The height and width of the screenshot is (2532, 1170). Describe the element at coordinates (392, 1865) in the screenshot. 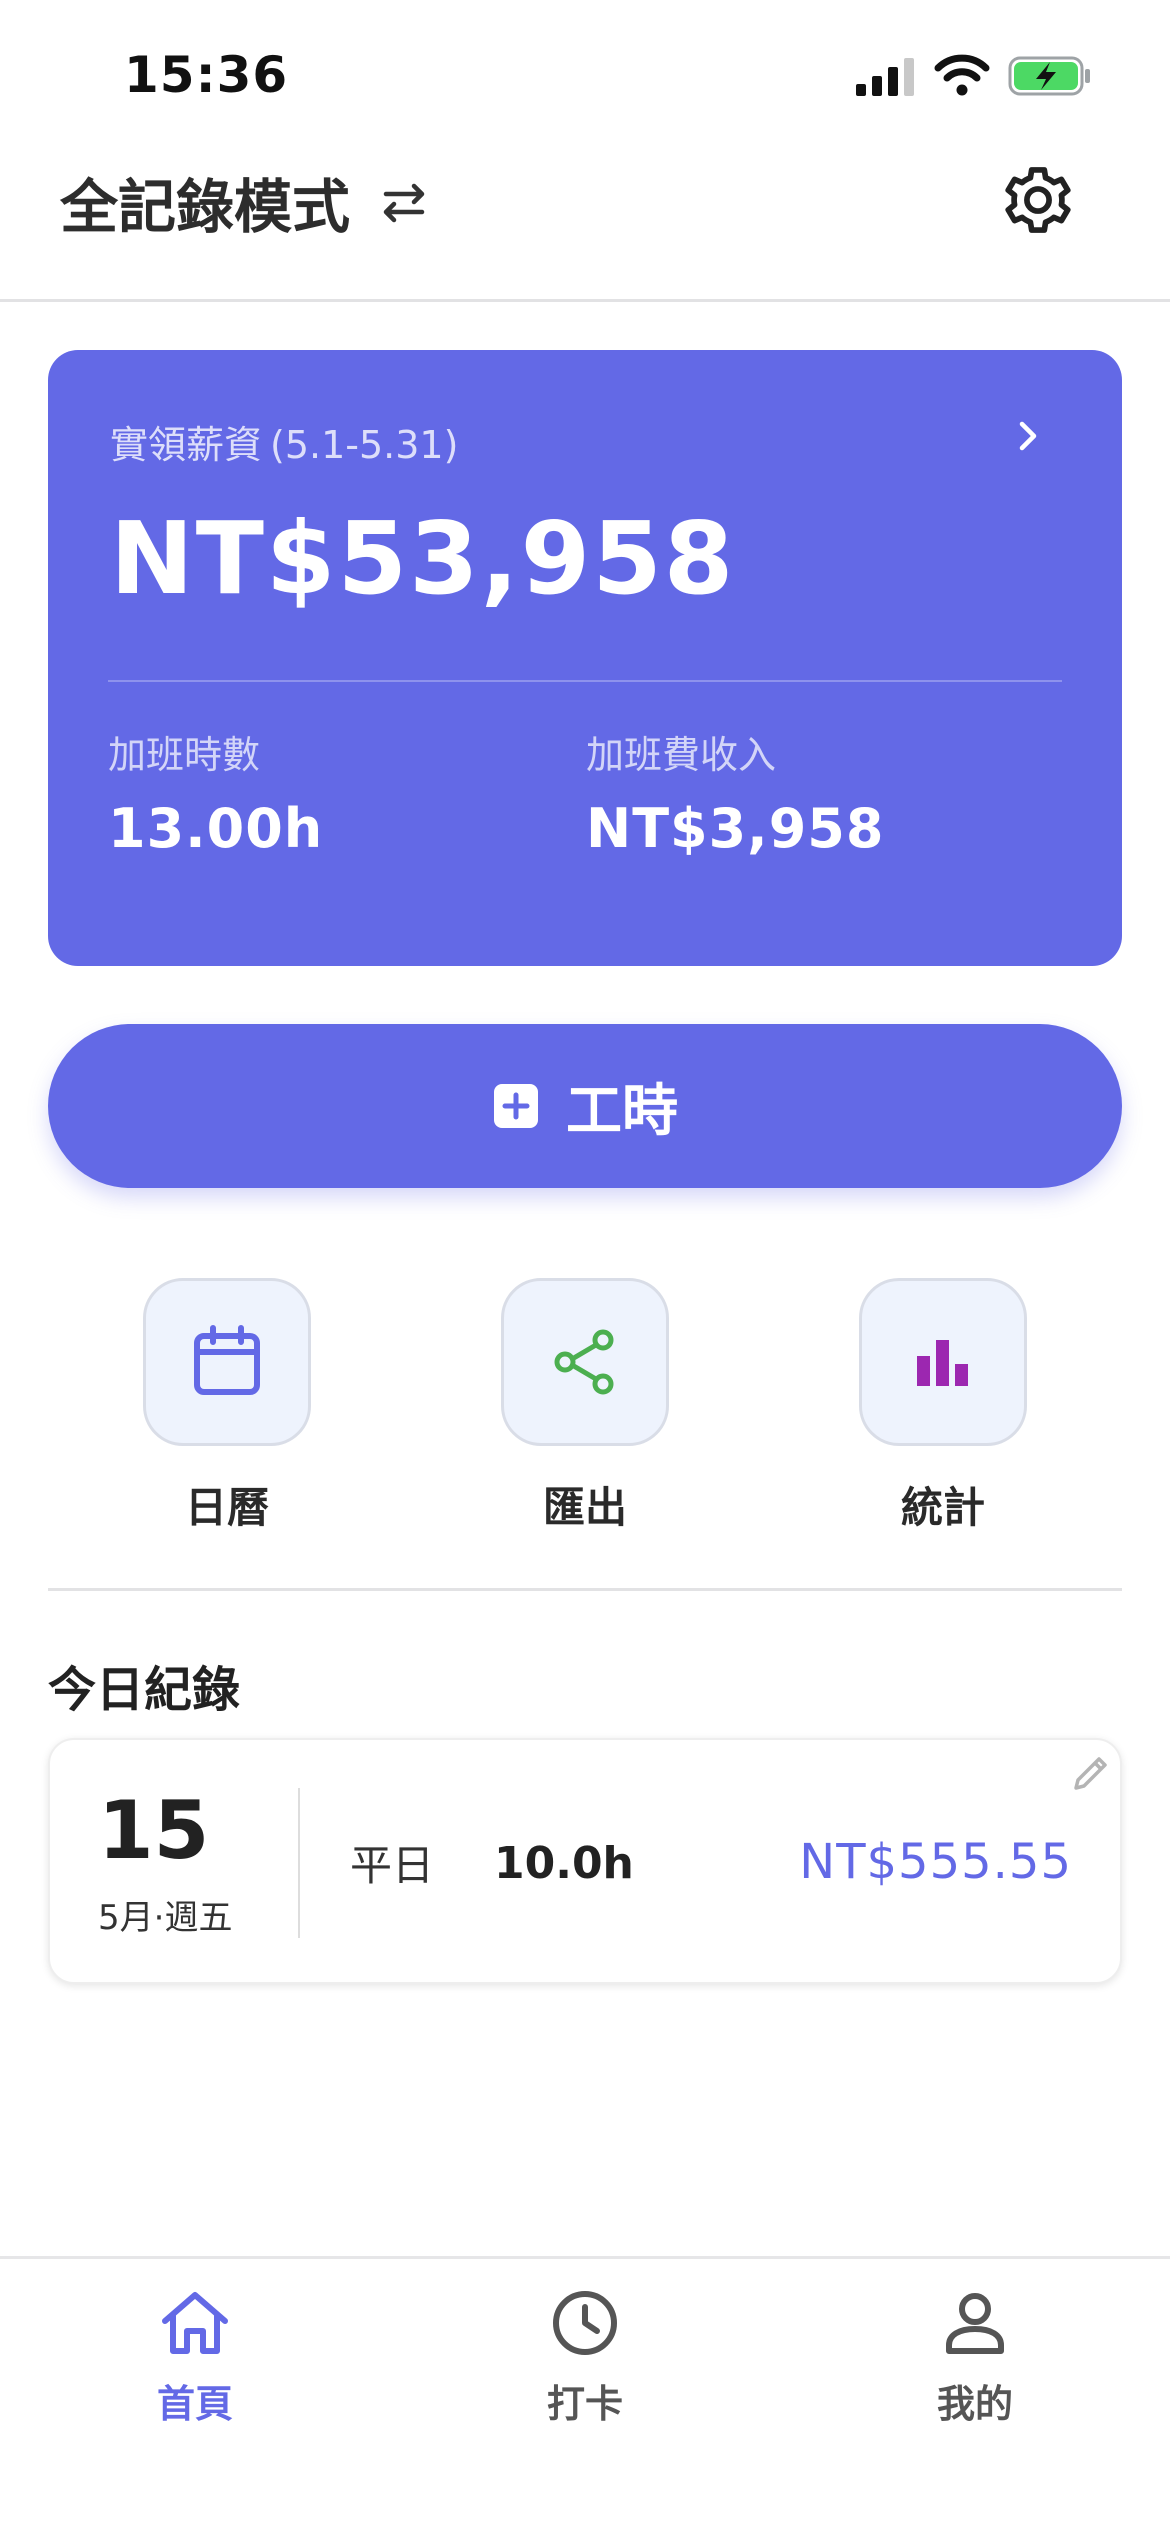

I see `record-day-type: 平日` at that location.